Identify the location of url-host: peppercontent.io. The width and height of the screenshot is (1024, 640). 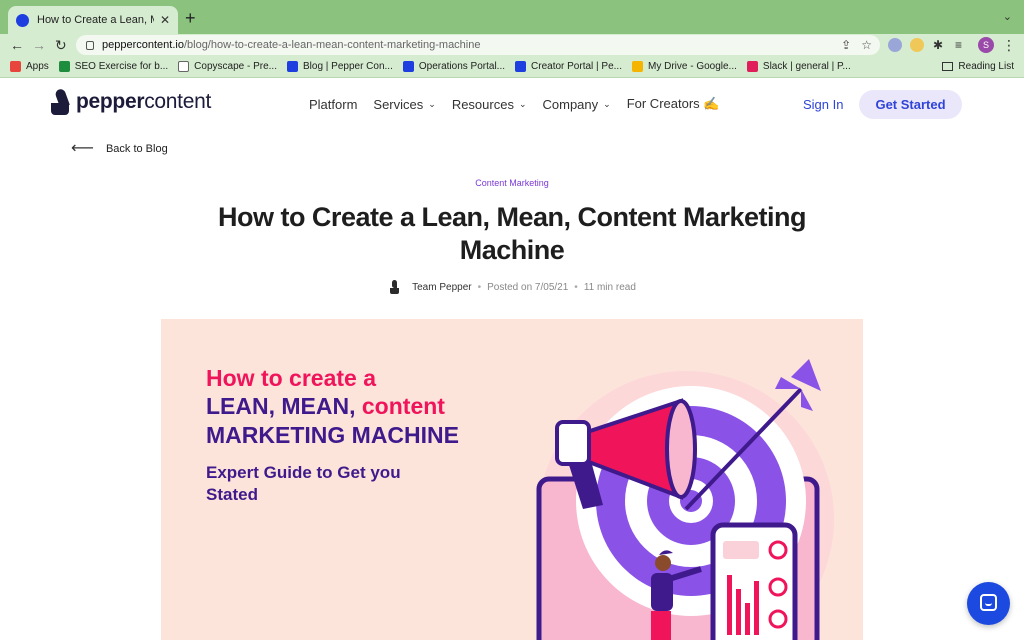
(143, 45).